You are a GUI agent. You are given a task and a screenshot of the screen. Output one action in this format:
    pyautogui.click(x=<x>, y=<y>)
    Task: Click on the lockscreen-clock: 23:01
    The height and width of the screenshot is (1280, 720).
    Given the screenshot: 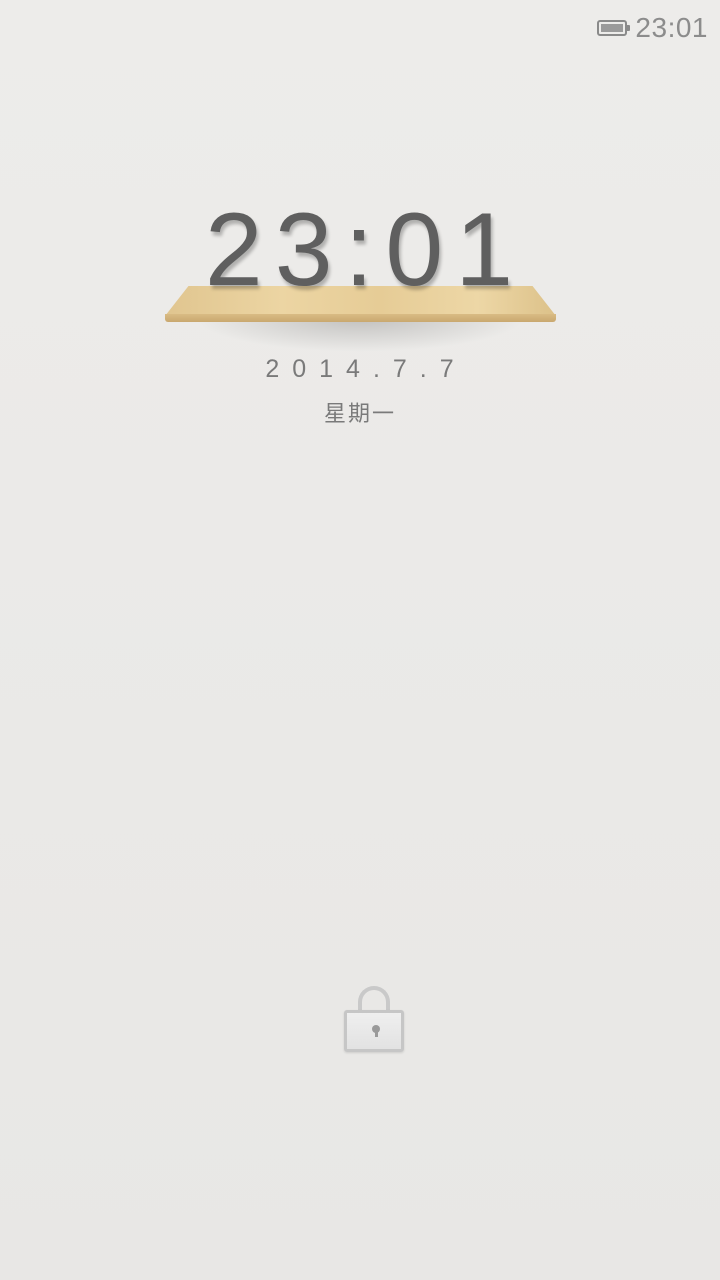 What is the action you would take?
    pyautogui.click(x=365, y=250)
    